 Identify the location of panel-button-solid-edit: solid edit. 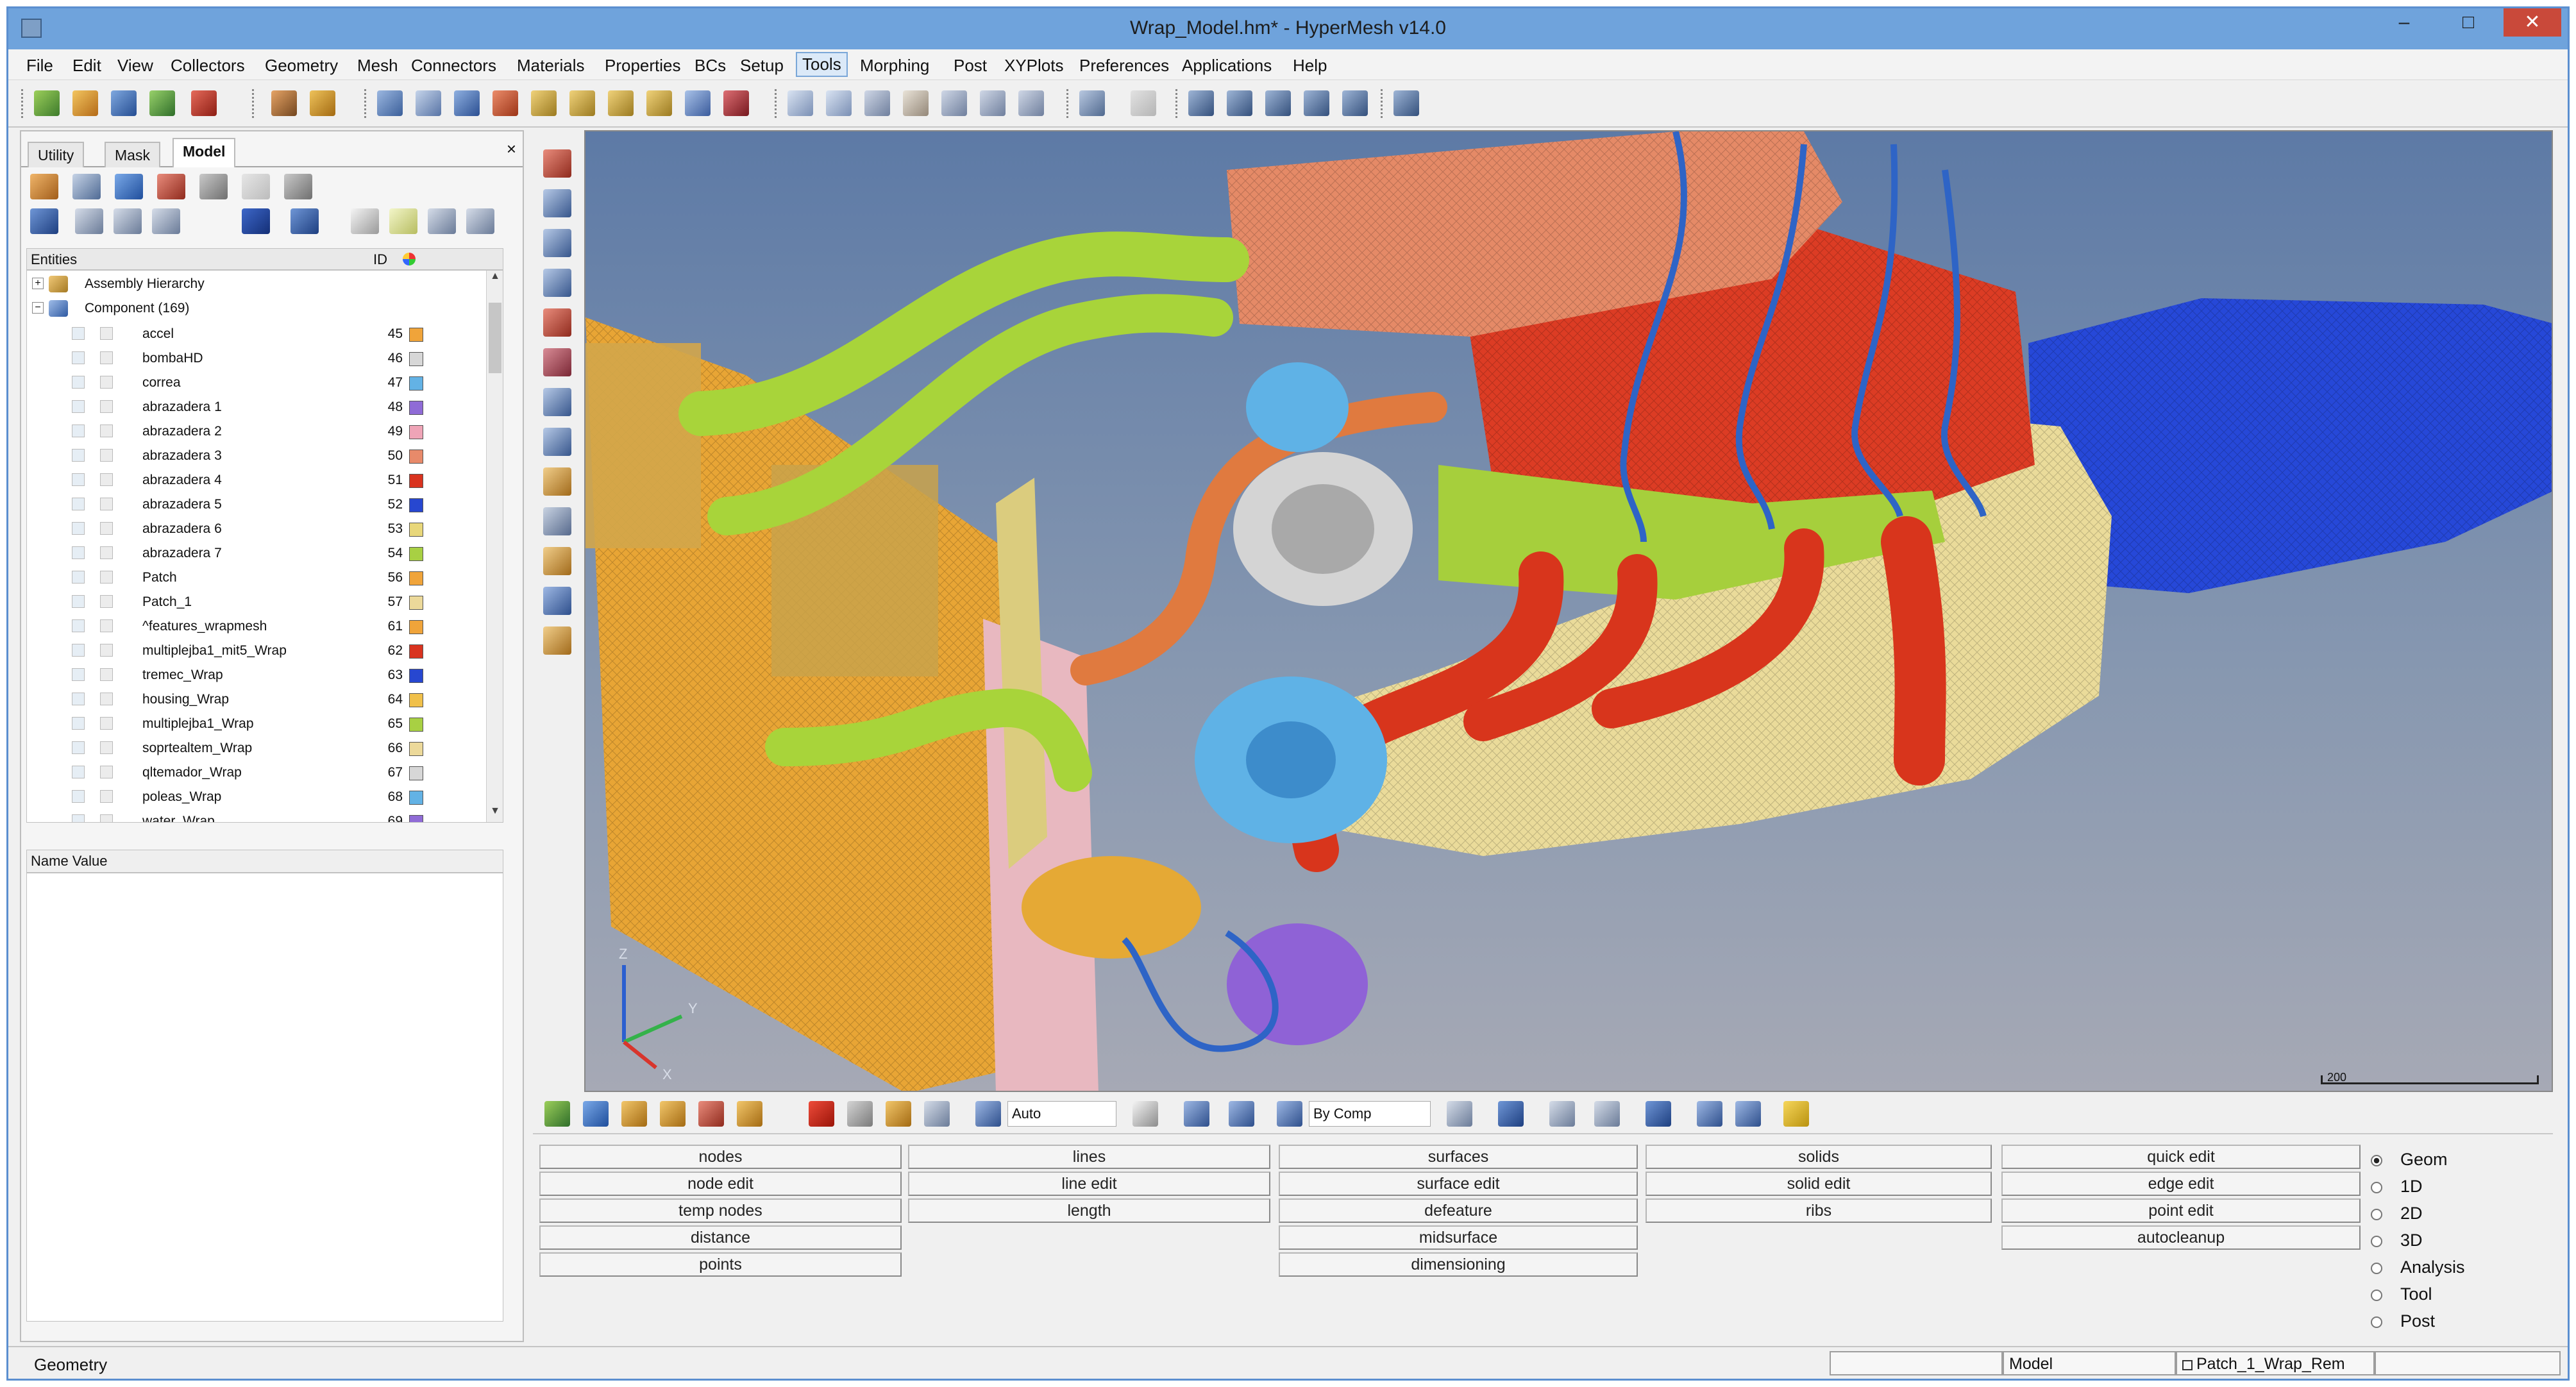
(1819, 1184).